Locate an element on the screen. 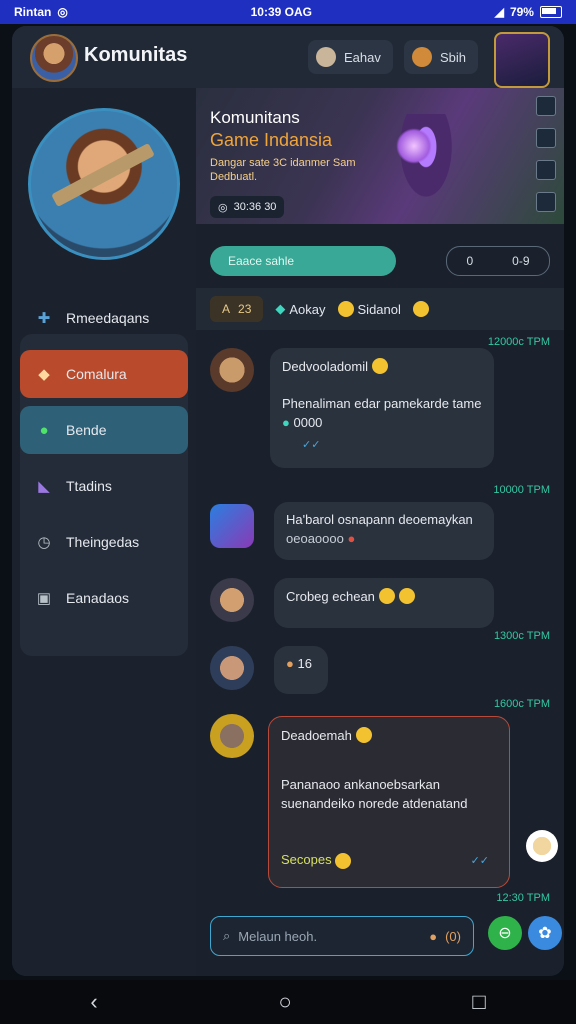  message-input: ⌕ Melaun heoh. ● (0) is located at coordinates (342, 936).